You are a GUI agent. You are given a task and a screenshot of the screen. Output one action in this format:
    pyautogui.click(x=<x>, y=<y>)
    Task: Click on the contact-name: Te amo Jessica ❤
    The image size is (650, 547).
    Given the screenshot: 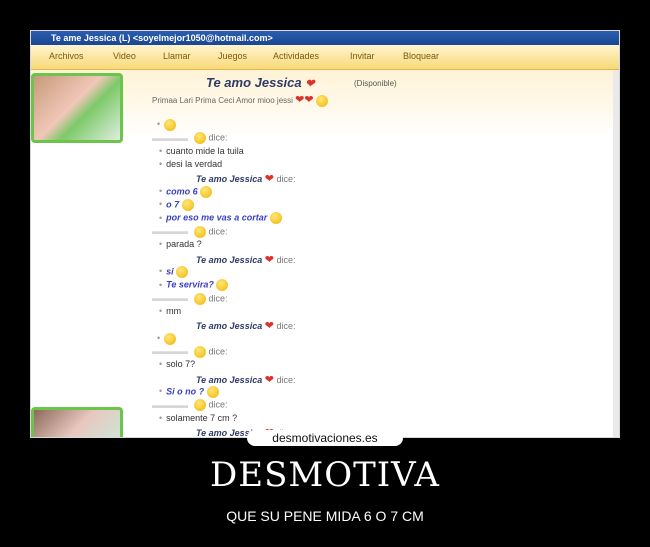 What is the action you would take?
    pyautogui.click(x=260, y=82)
    